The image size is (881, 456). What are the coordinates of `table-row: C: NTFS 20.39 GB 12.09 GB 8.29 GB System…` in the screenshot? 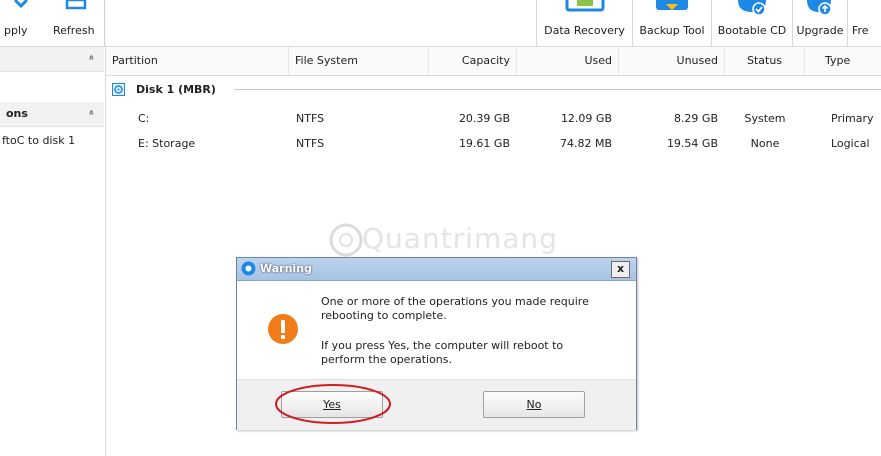 It's located at (493, 119).